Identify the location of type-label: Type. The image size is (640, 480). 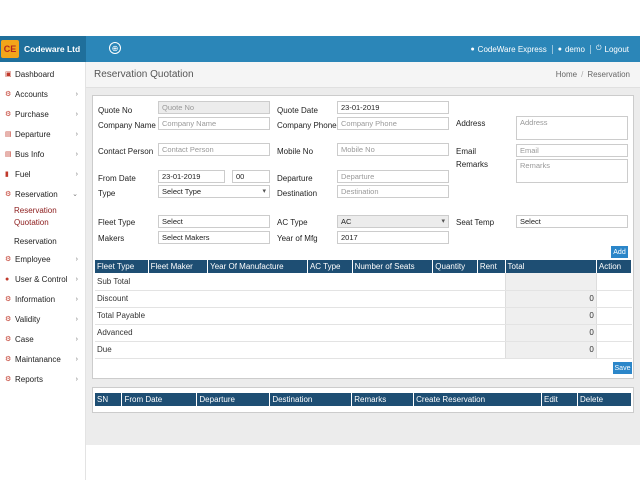
(107, 193).